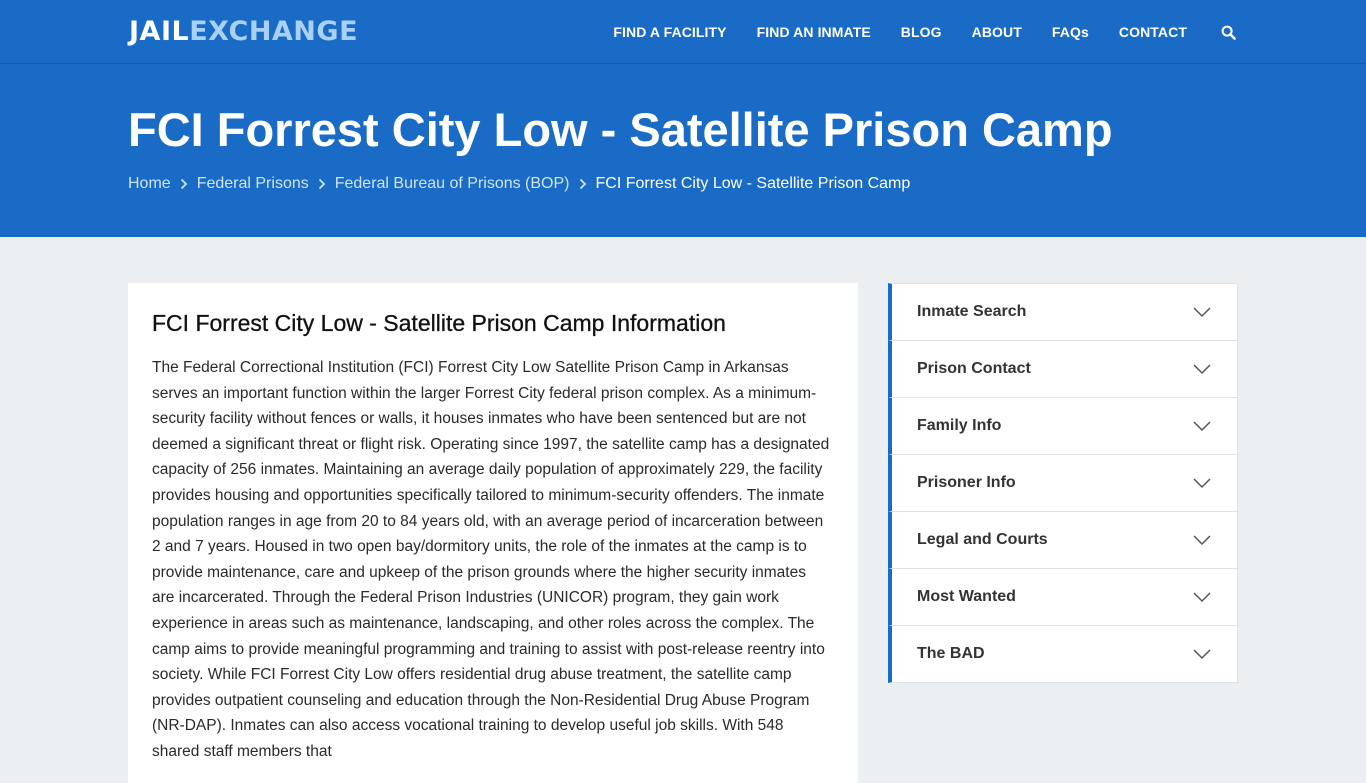 This screenshot has height=783, width=1366. Describe the element at coordinates (149, 184) in the screenshot. I see `breadcrumb-home: Home` at that location.